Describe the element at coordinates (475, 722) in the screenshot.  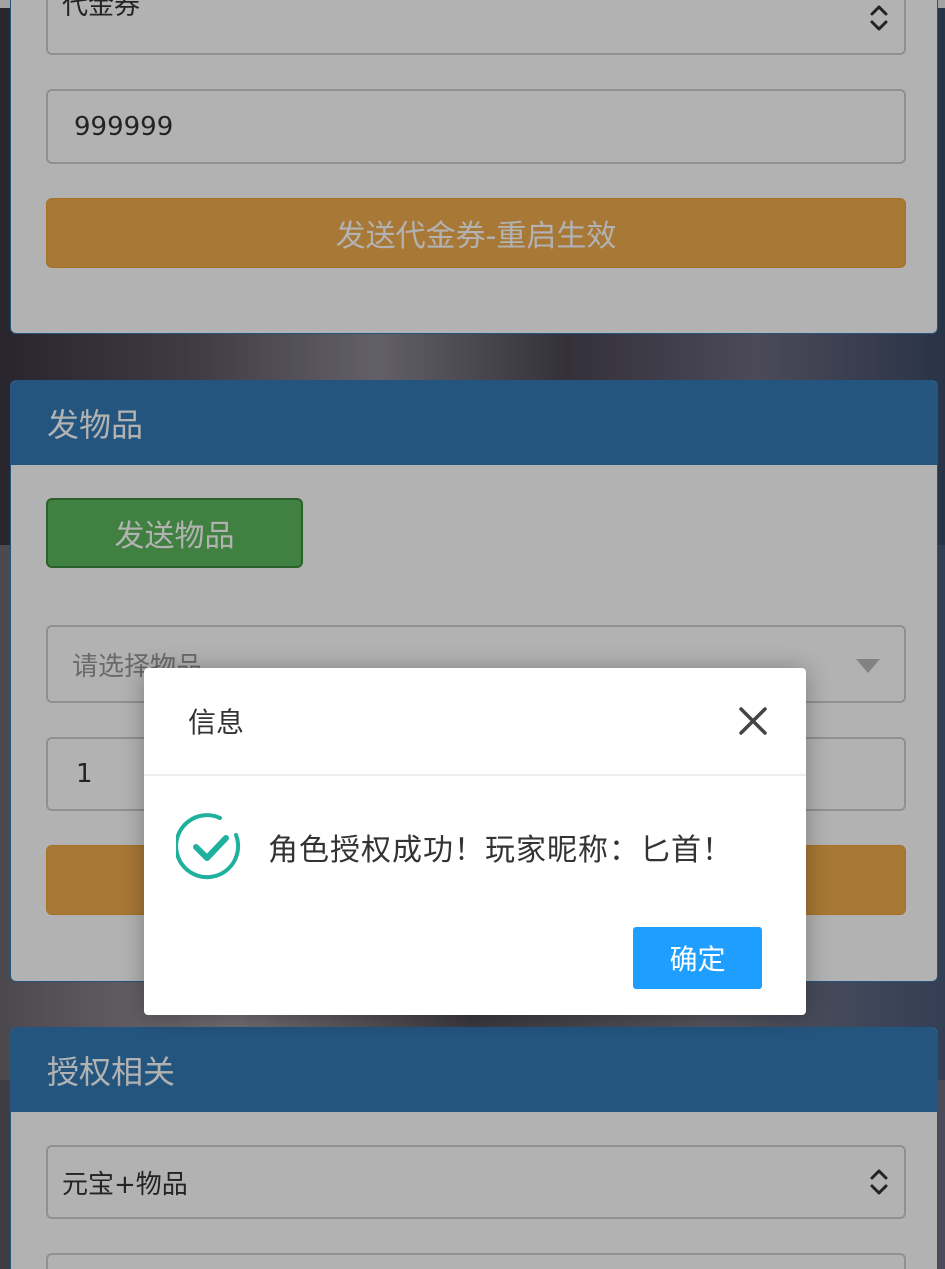
I see `dialog-title: 信息` at that location.